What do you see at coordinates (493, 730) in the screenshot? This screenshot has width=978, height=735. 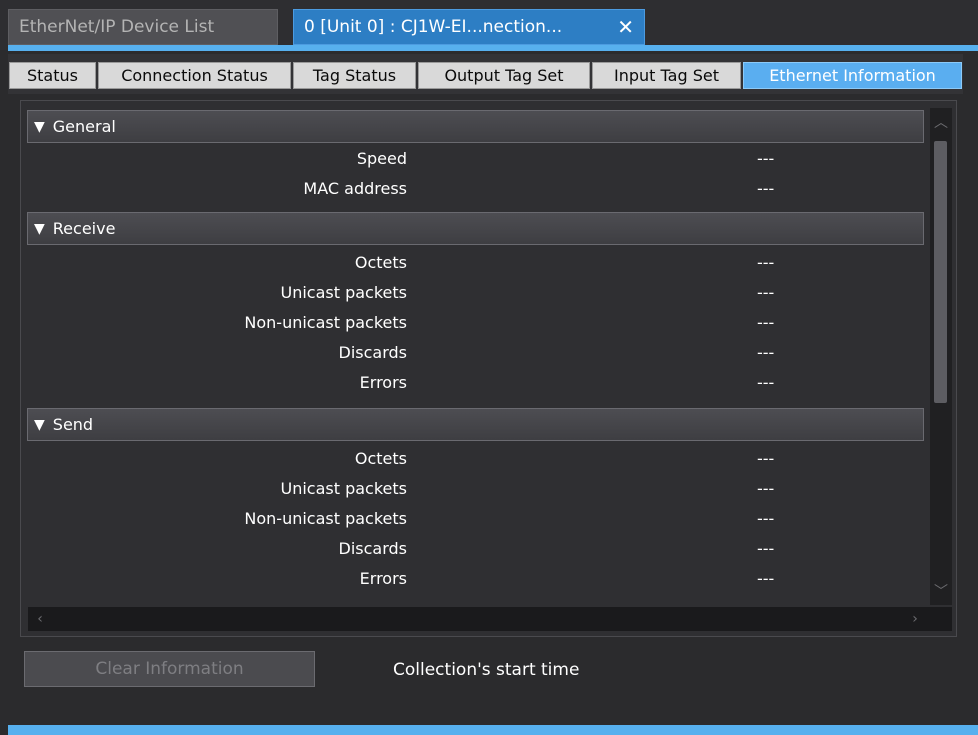 I see `bottom-accent-bar` at bounding box center [493, 730].